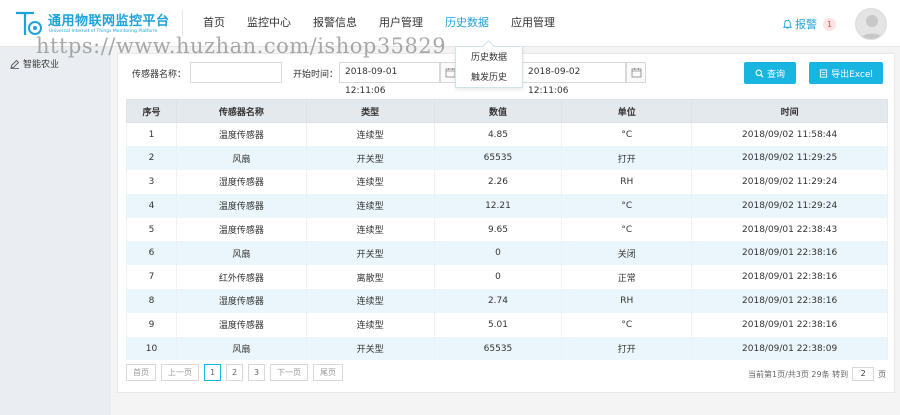  I want to click on cell-index: 1, so click(151, 134).